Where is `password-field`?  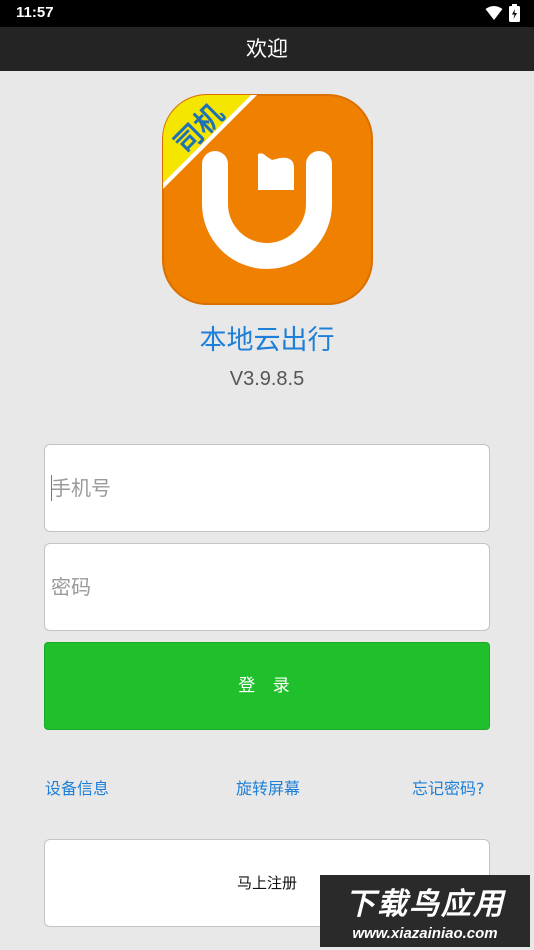 password-field is located at coordinates (267, 587).